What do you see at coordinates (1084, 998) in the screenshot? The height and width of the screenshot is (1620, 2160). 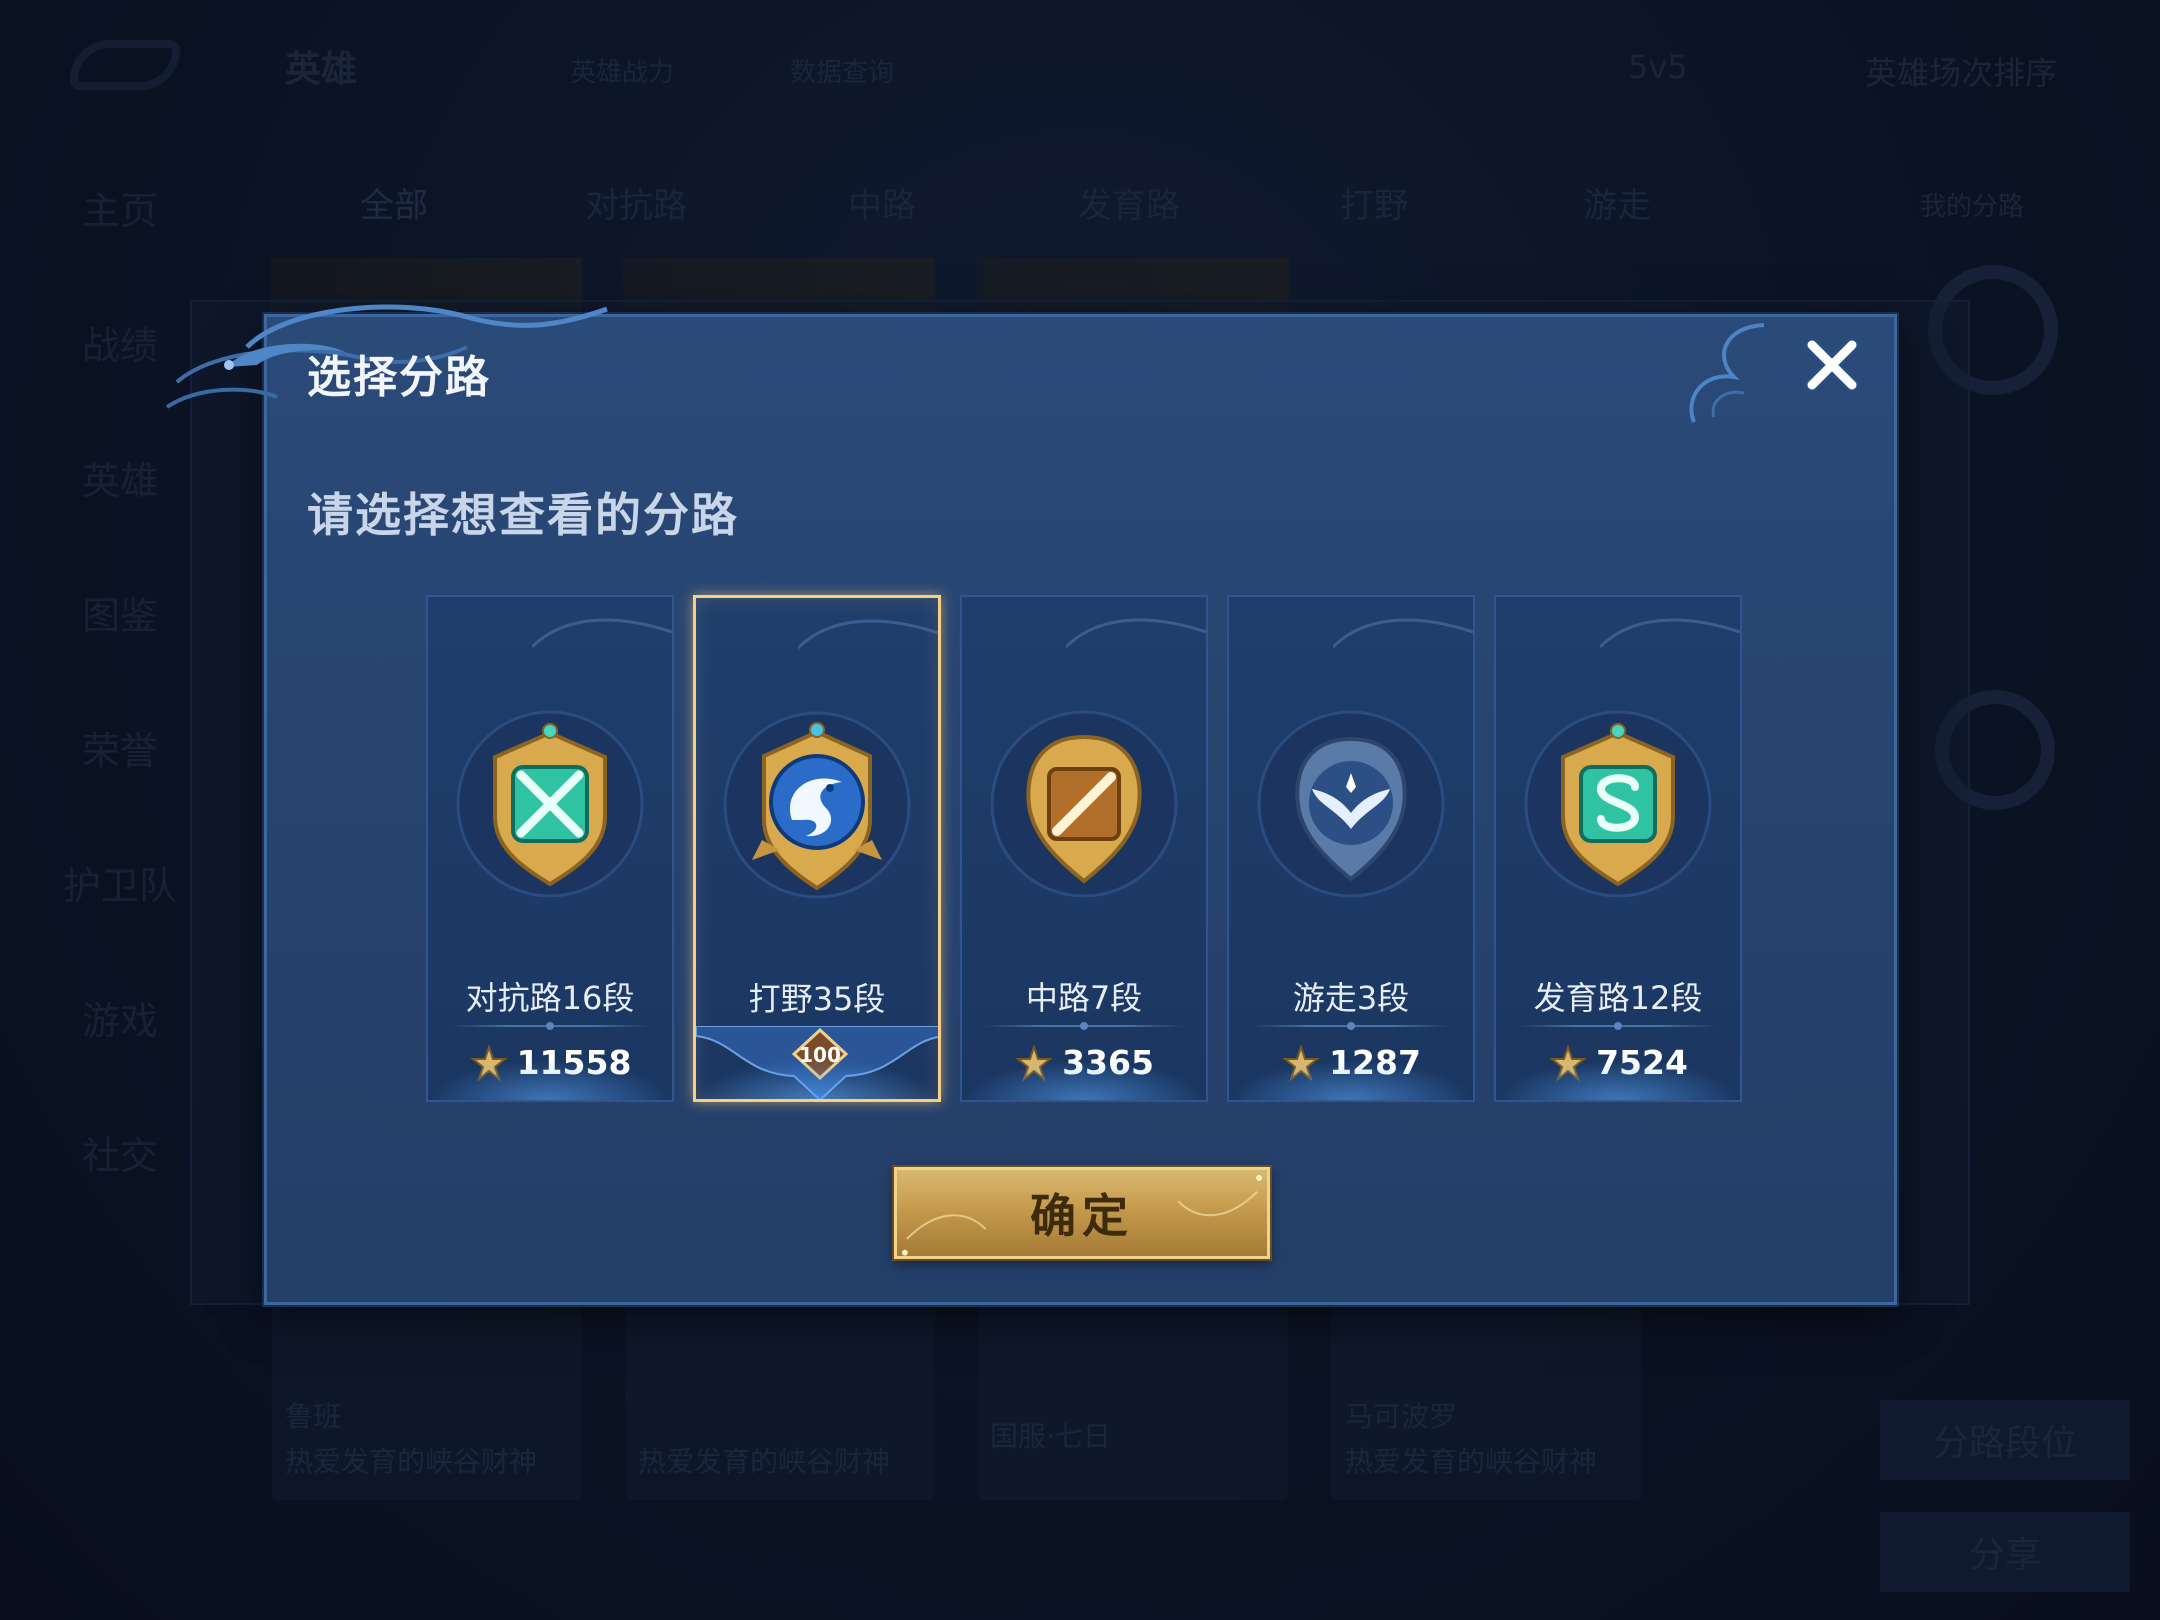 I see `lane-name: 中路7段` at bounding box center [1084, 998].